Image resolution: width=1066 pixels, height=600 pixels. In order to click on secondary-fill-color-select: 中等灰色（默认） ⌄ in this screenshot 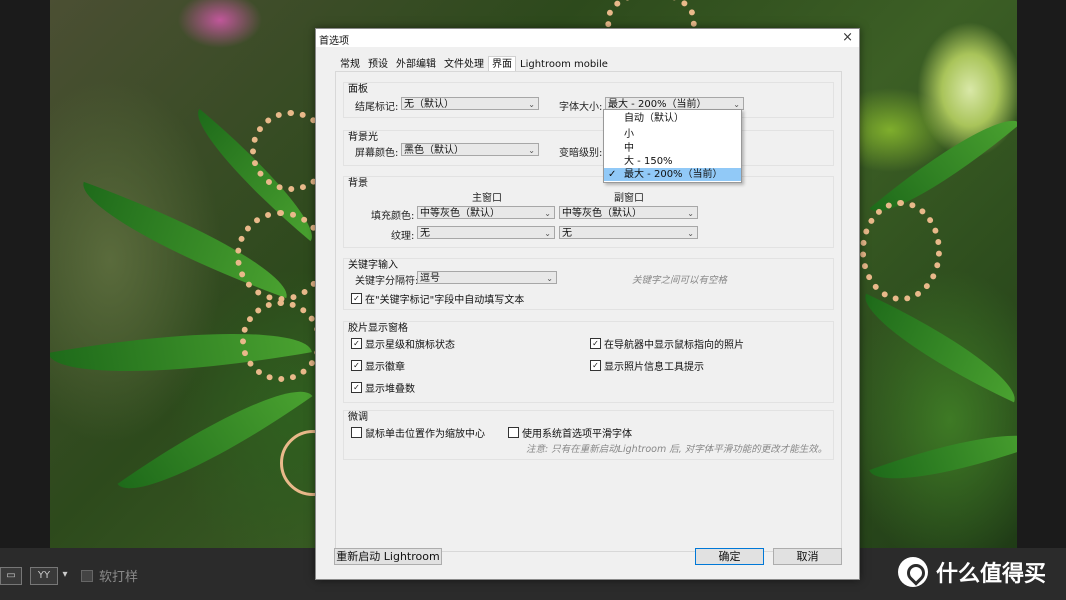, I will do `click(628, 212)`.